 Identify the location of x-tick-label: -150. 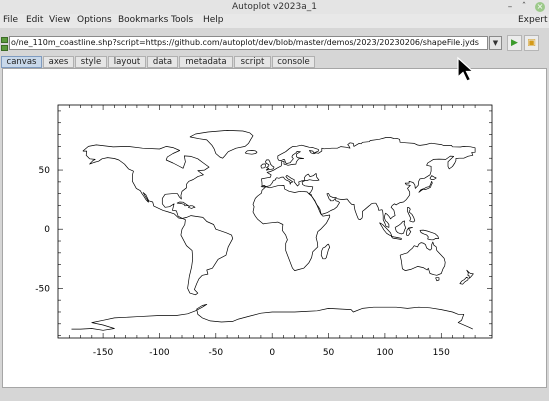
(103, 353).